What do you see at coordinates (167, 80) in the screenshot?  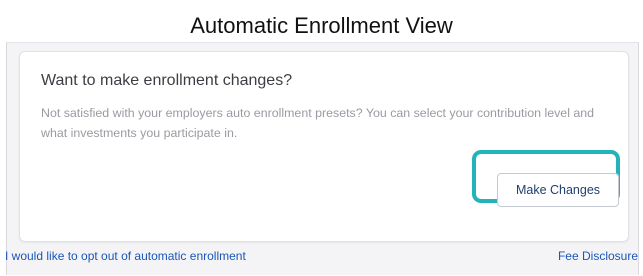 I see `card-heading: Want to make enrollment changes?` at bounding box center [167, 80].